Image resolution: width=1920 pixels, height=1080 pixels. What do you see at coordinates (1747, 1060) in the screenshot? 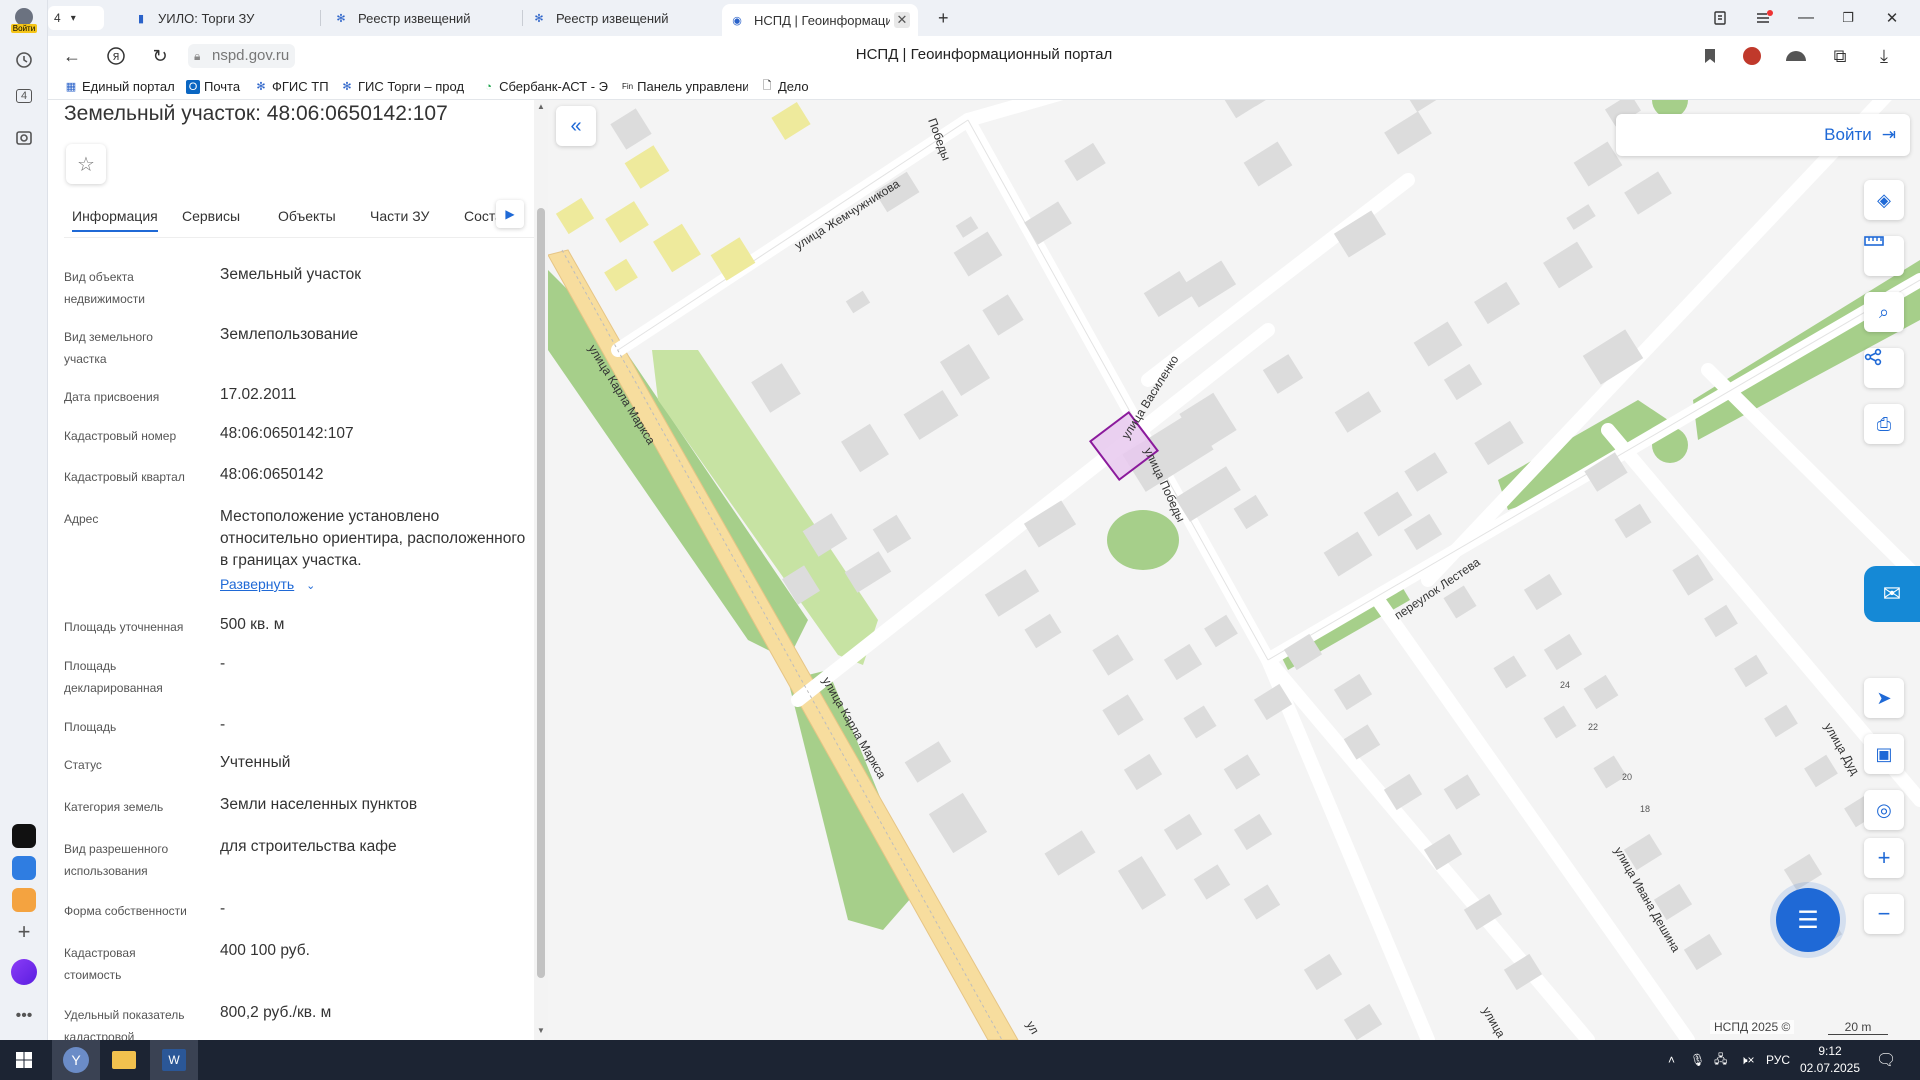
I see `volume-muted-icon: 🕨︎×` at bounding box center [1747, 1060].